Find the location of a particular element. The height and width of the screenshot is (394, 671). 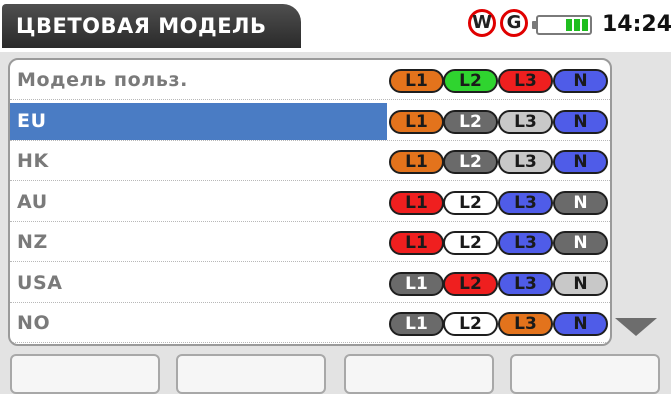

battery-level is located at coordinates (577, 25).